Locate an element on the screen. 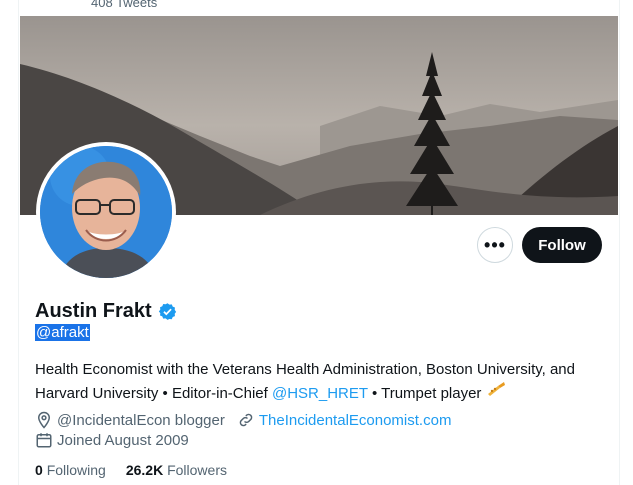 The width and height of the screenshot is (633, 485). joined-item: Joined August 2009 is located at coordinates (112, 440).